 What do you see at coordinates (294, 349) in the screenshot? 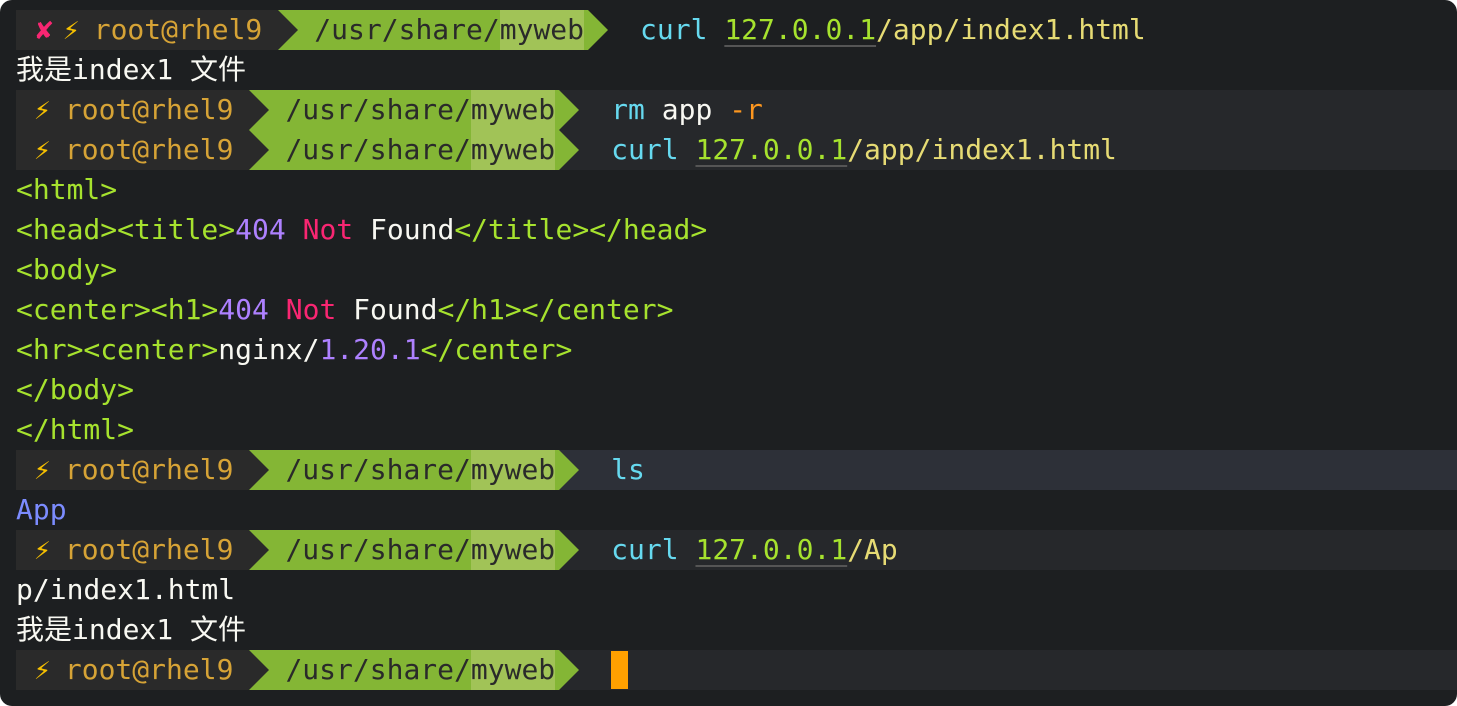
I see `html-output-line: <hr><center>nginx/1.20.1</center>` at bounding box center [294, 349].